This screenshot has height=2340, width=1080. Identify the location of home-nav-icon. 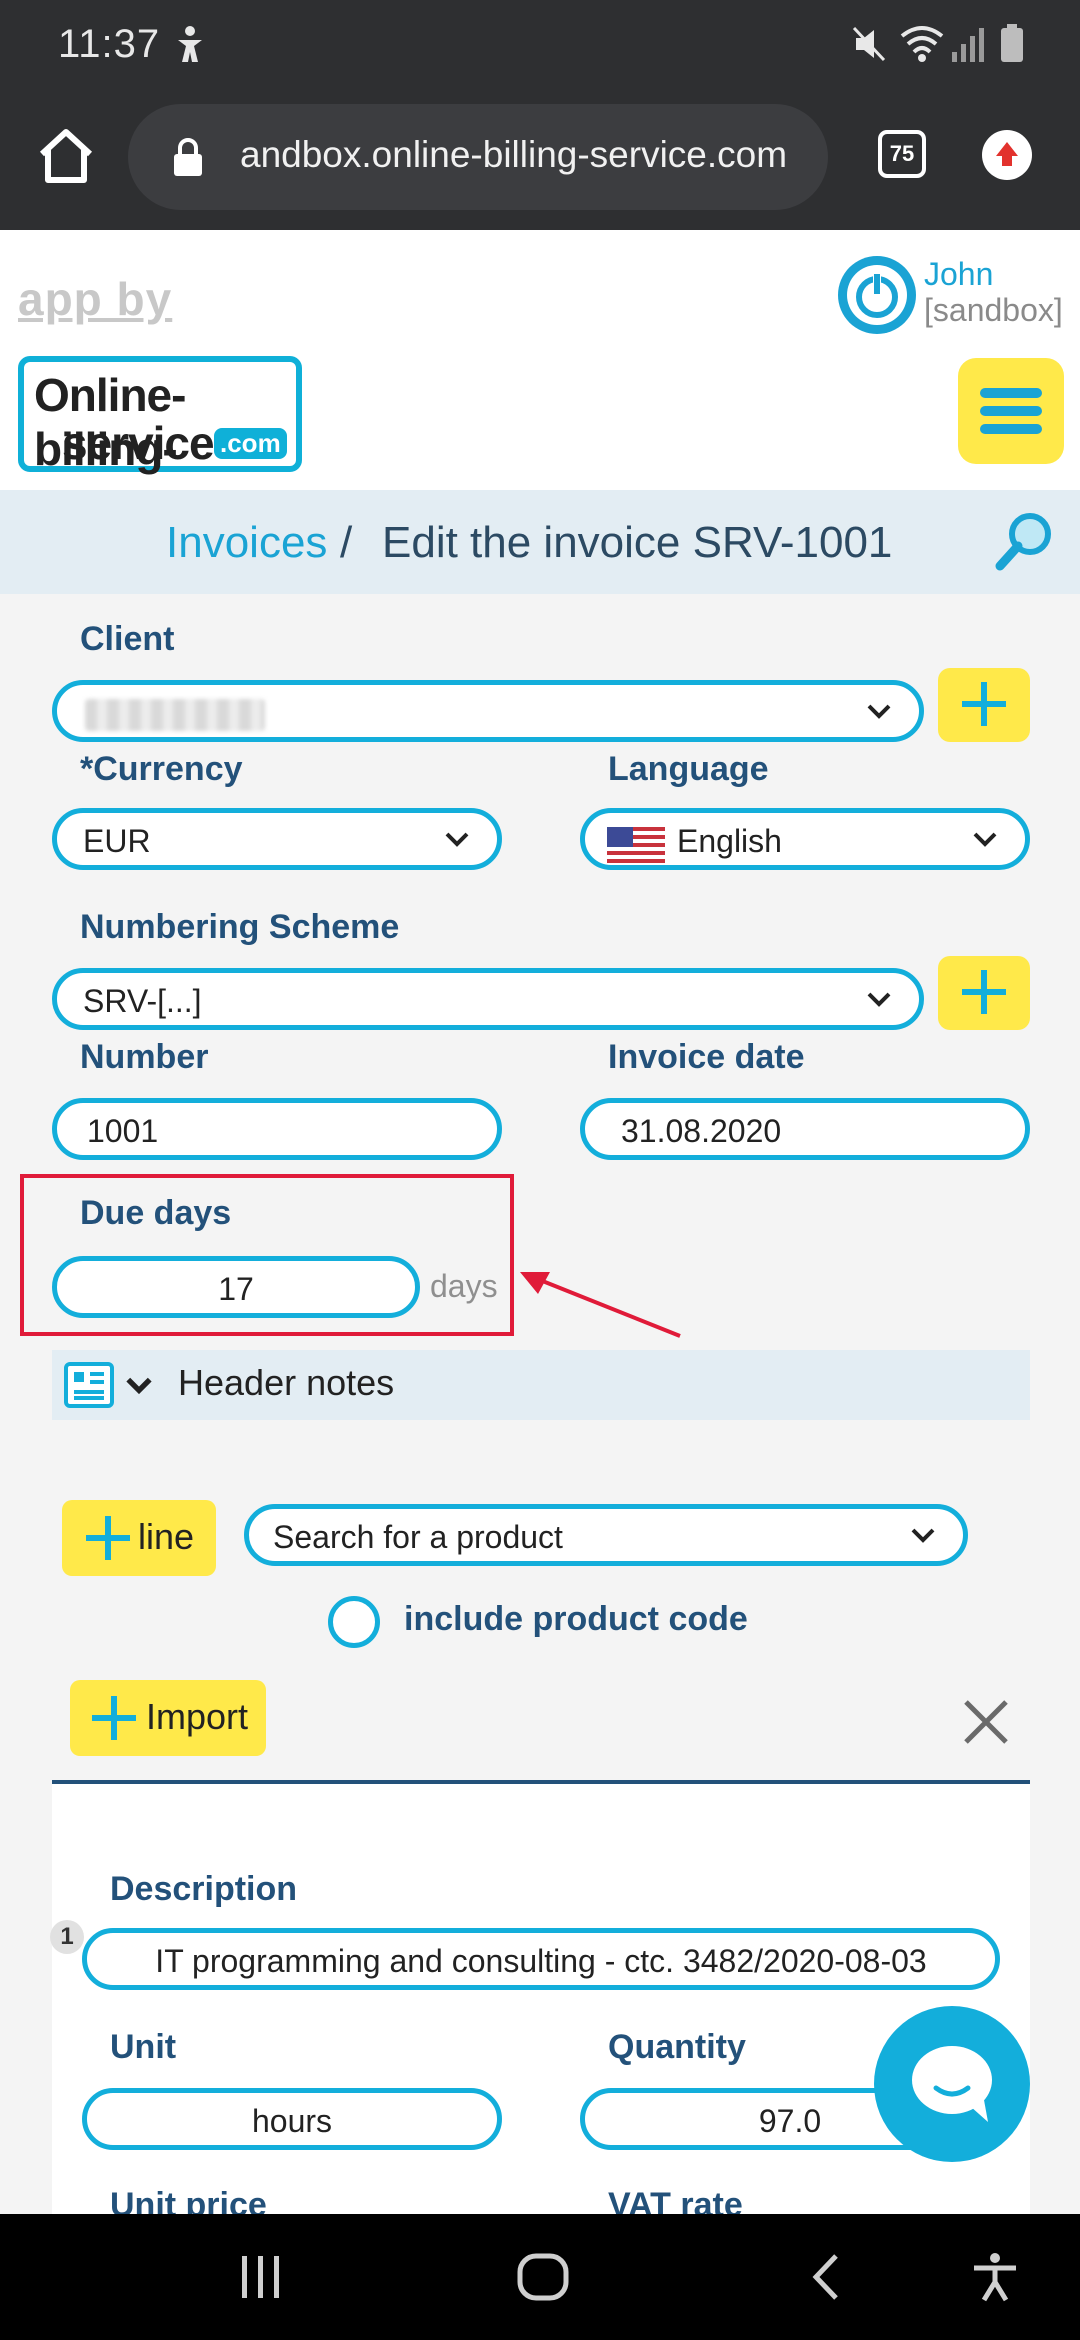
(543, 2277).